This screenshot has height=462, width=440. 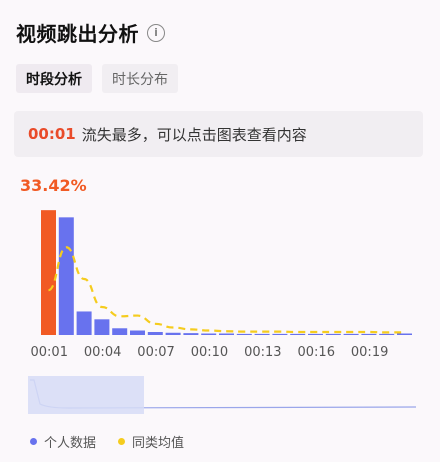 What do you see at coordinates (263, 352) in the screenshot?
I see `x-tick-label: 00:13` at bounding box center [263, 352].